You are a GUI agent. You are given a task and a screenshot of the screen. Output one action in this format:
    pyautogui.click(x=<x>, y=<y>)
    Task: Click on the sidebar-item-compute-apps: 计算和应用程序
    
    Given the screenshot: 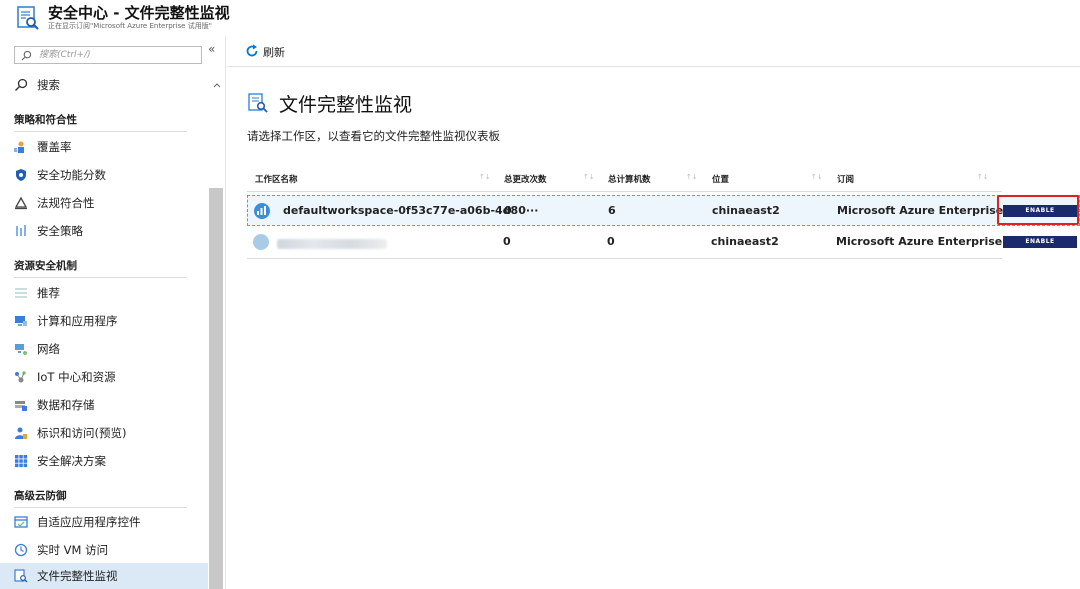 What is the action you would take?
    pyautogui.click(x=104, y=321)
    